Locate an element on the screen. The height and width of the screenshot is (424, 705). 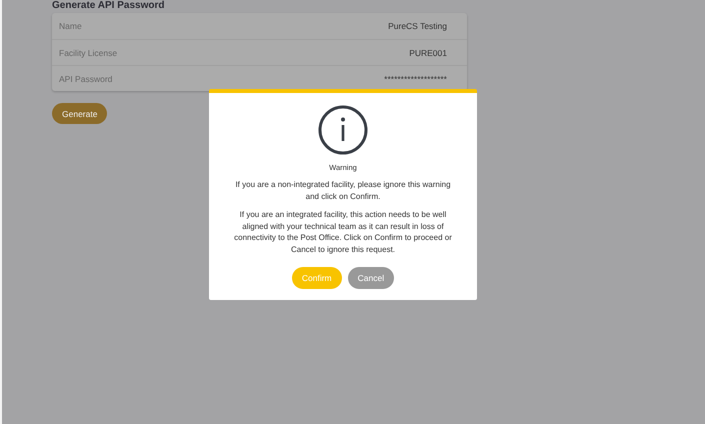
dialog-message: If you are a non-integrated facility, please ignore this warning and click on Confirm. is located at coordinates (343, 190).